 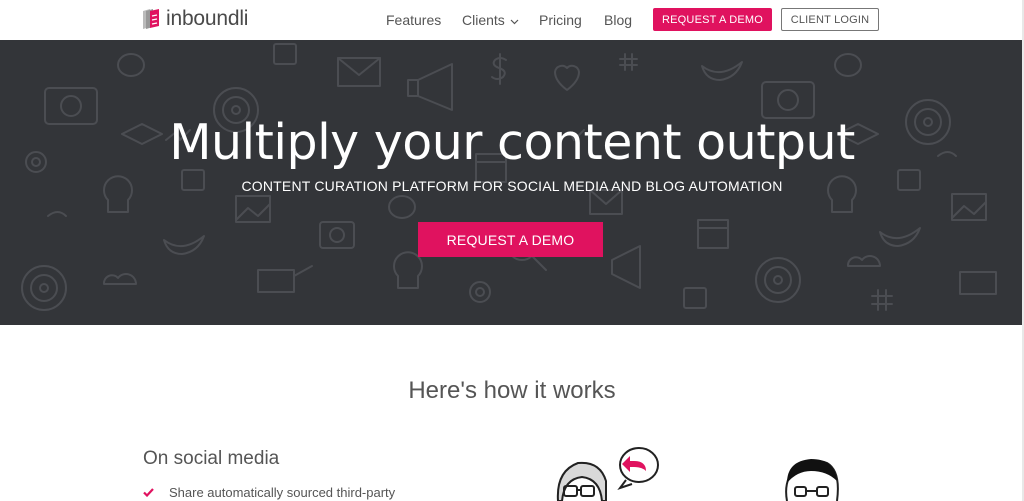 What do you see at coordinates (512, 390) in the screenshot?
I see `how-it-works-heading: Here's how it works` at bounding box center [512, 390].